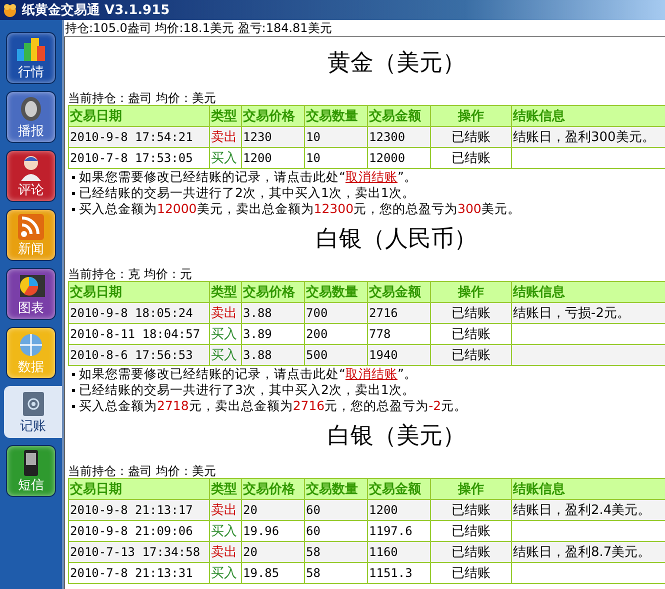 The image size is (665, 589). What do you see at coordinates (399, 355) in the screenshot?
I see `table-cell: 1940` at bounding box center [399, 355].